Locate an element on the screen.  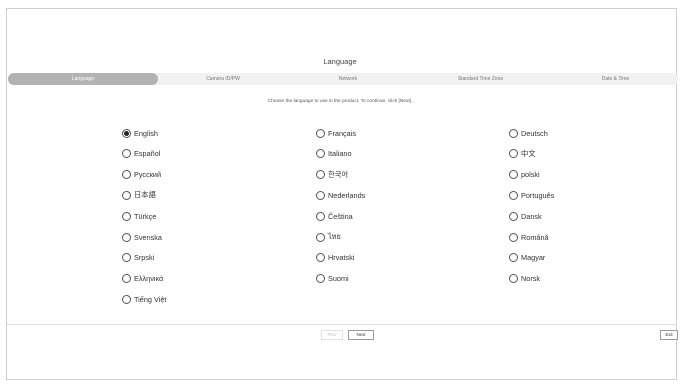
next-button: Next is located at coordinates (361, 335).